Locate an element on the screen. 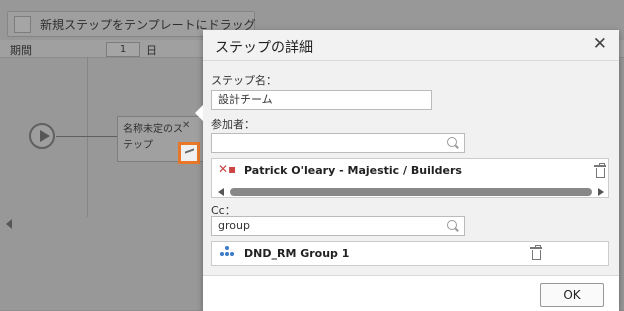 The width and height of the screenshot is (624, 311). user-role-icon: ✕▪ is located at coordinates (227, 169).